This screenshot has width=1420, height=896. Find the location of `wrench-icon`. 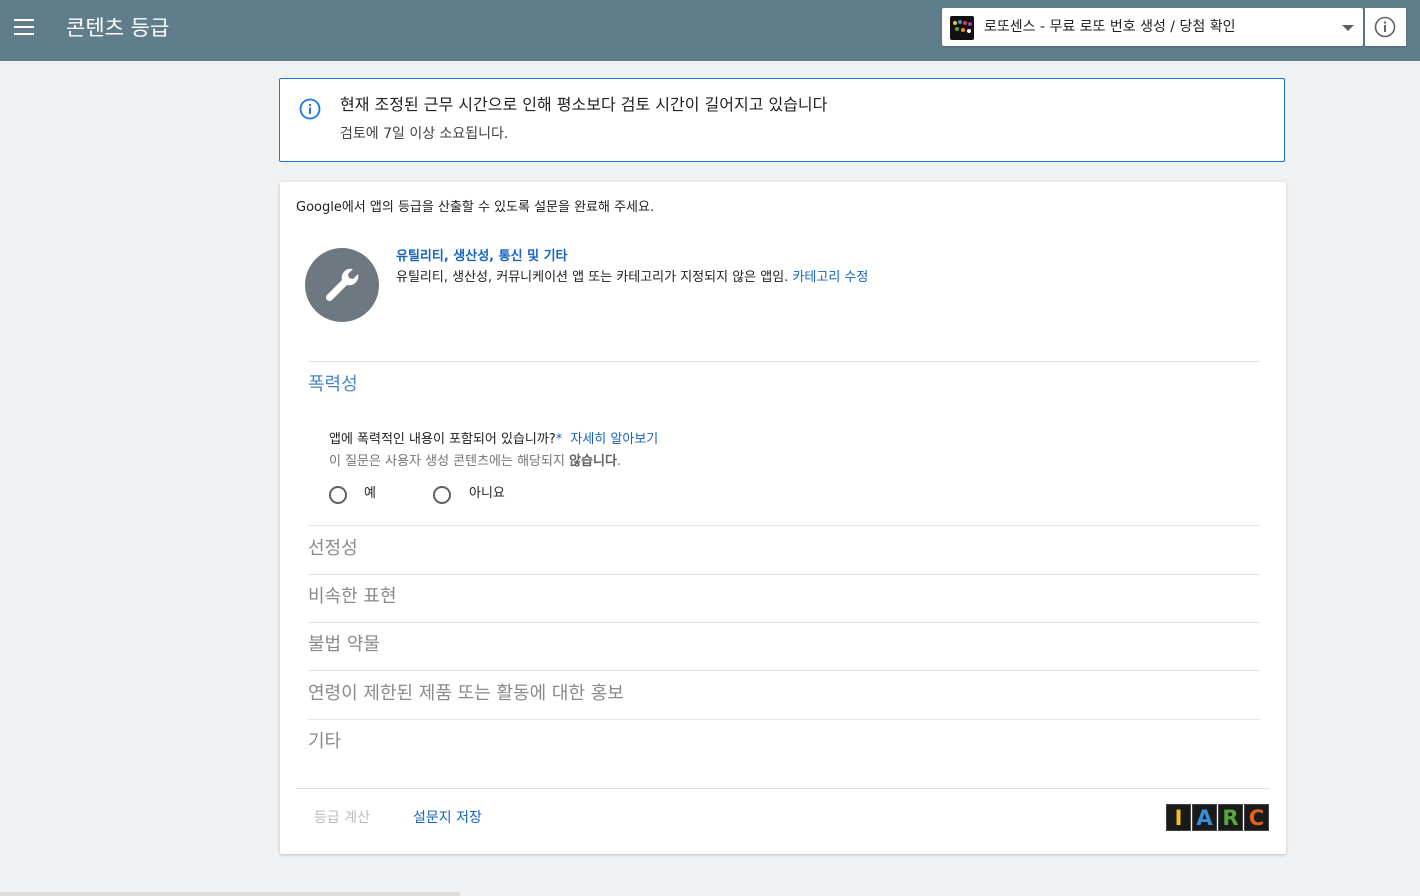

wrench-icon is located at coordinates (342, 285).